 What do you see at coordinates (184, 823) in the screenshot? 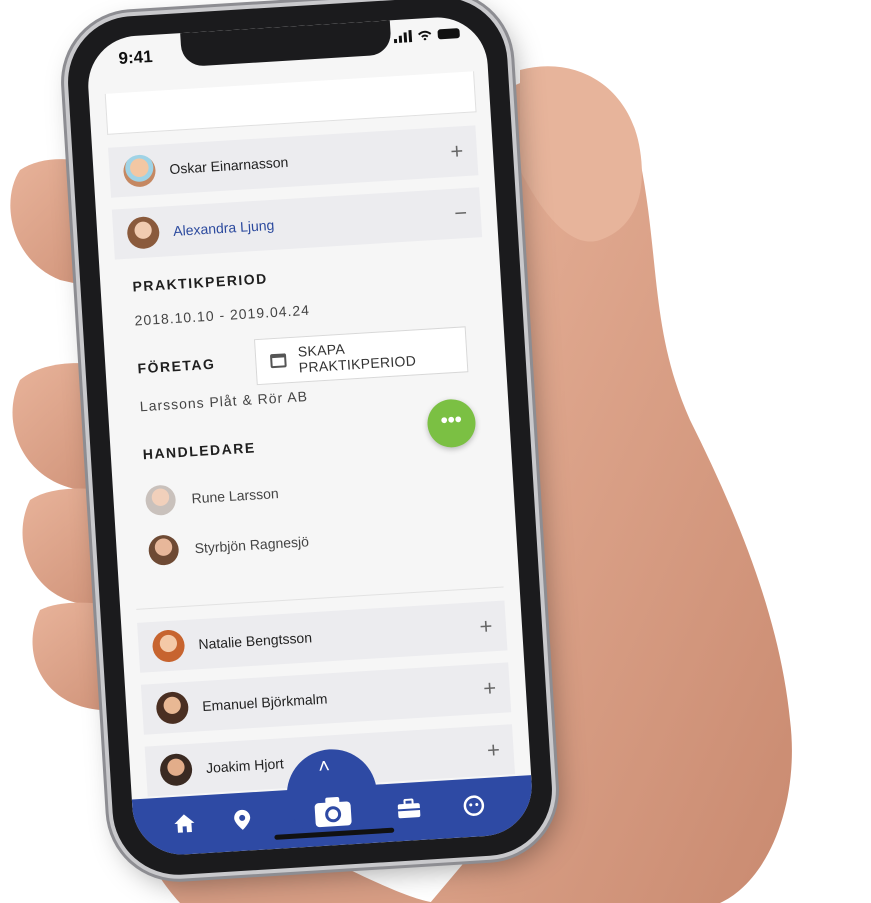
I see `home-icon` at bounding box center [184, 823].